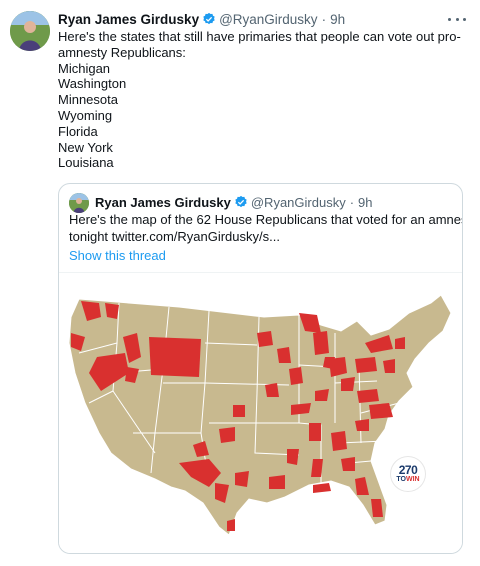 The height and width of the screenshot is (566, 480). Describe the element at coordinates (88, 100) in the screenshot. I see `tweet-text-line: Minnesota` at that location.